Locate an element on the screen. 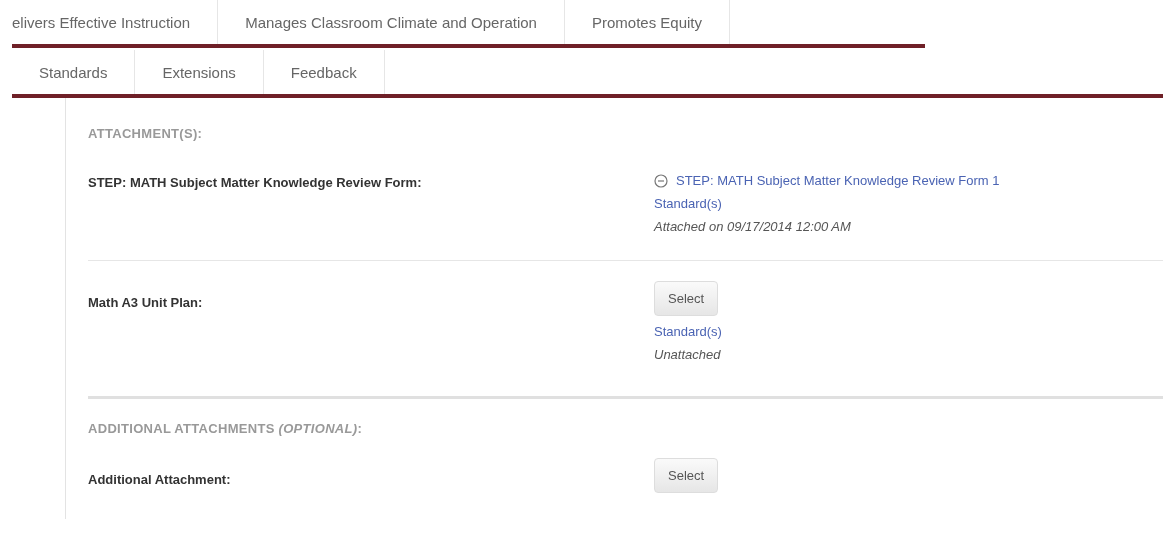  attachment-status: Unattached is located at coordinates (688, 354).